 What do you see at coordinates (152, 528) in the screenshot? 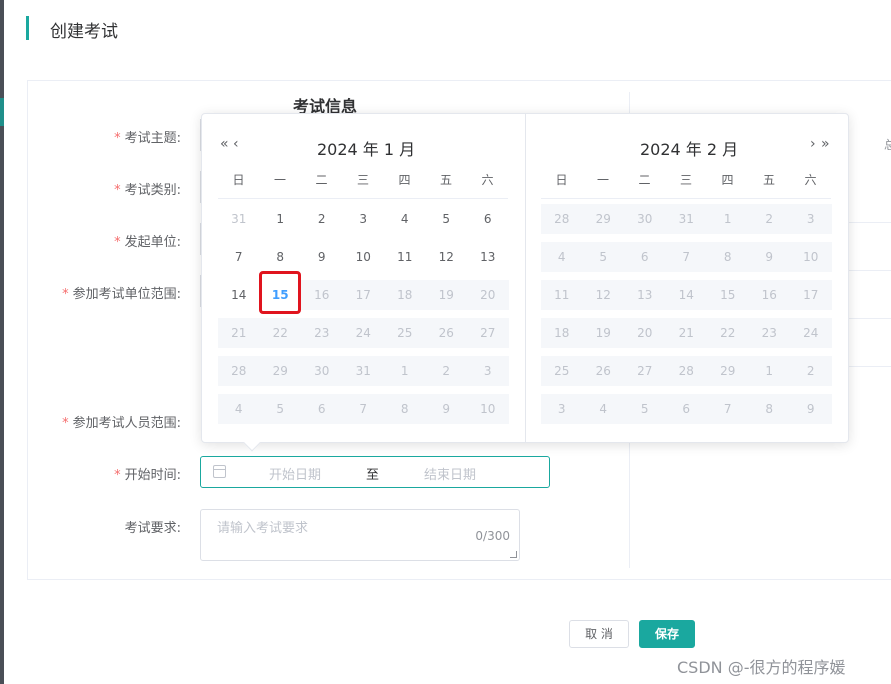
I see `field-label-requirement: 考试要求:` at bounding box center [152, 528].